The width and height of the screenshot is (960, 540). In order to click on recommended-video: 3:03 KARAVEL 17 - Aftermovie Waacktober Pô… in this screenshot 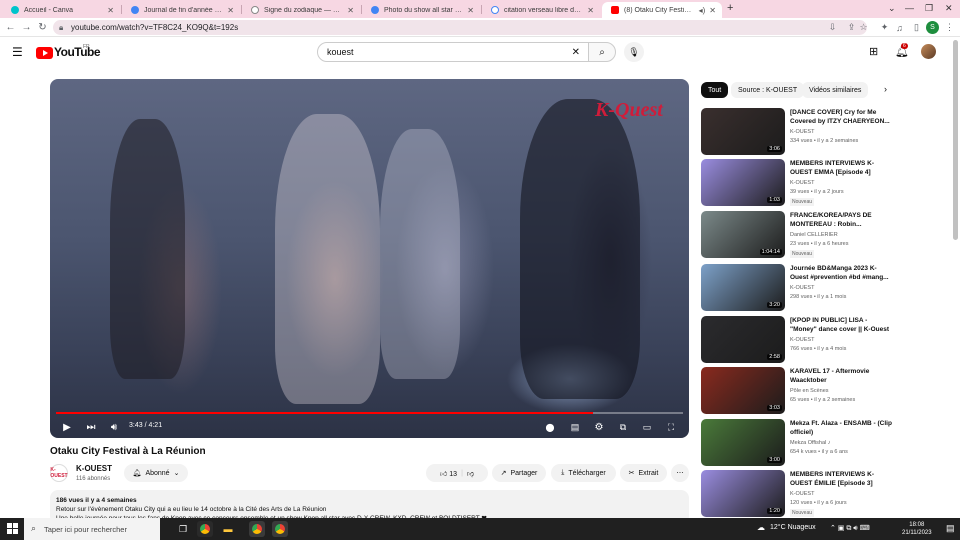, I will do `click(826, 392)`.